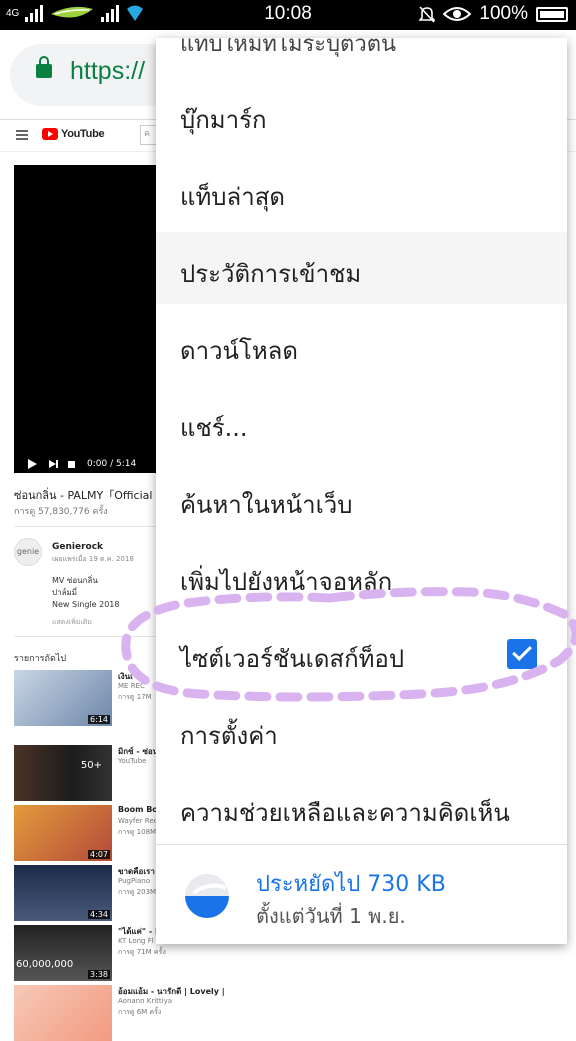 This screenshot has width=576, height=1041. What do you see at coordinates (86, 593) in the screenshot?
I see `video-description: MV ซ่อนกลิ่น ปาล์มมี่ New Single 2018` at bounding box center [86, 593].